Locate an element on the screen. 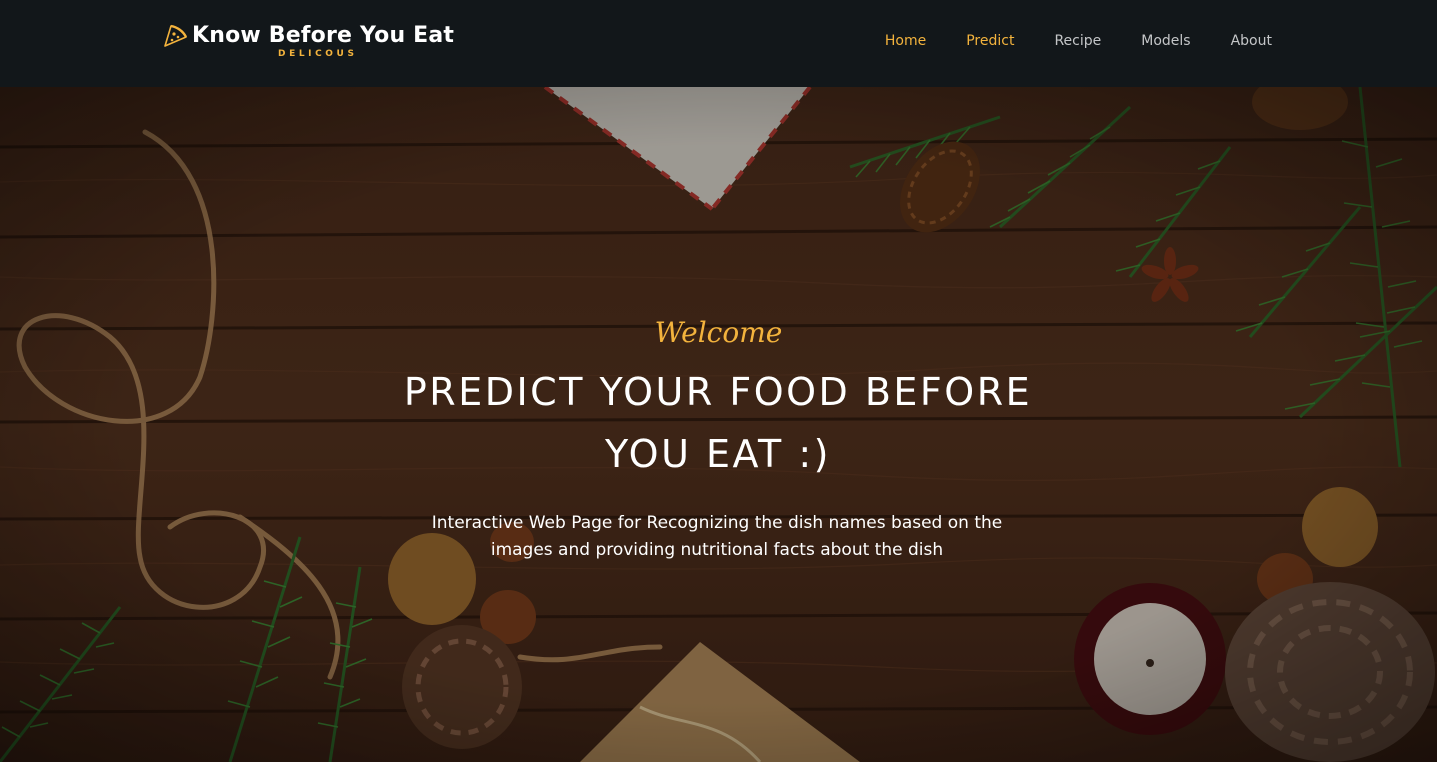  nav-item-home: Home is located at coordinates (905, 41).